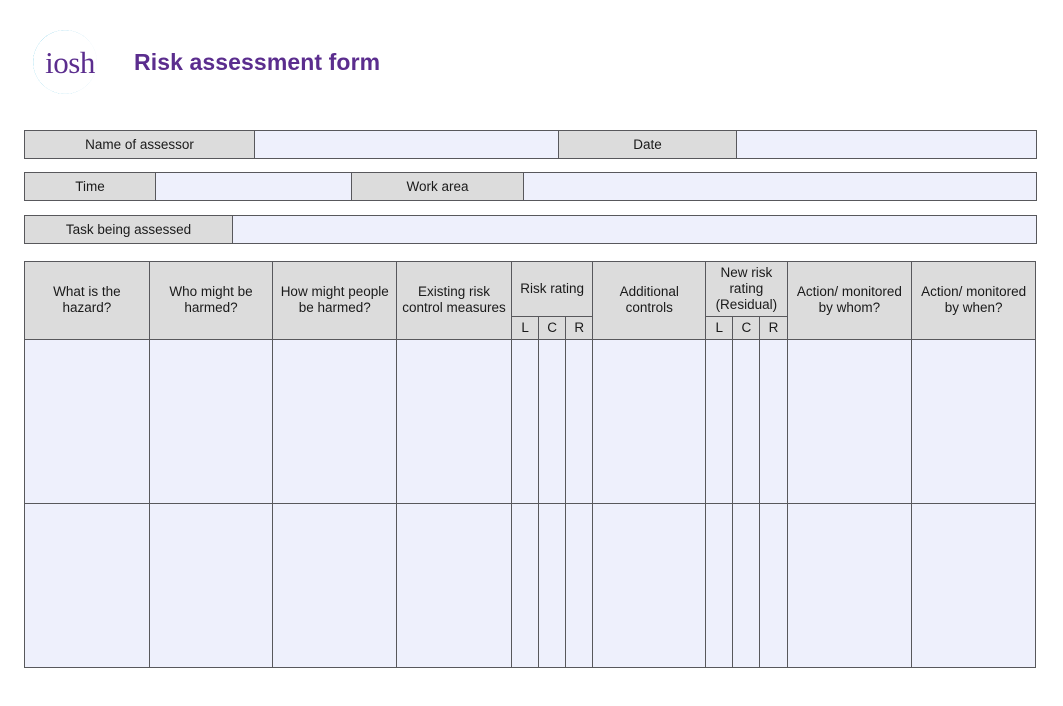 The width and height of the screenshot is (1063, 706). What do you see at coordinates (552, 289) in the screenshot?
I see `col-header-risk-rating: Risk rating` at bounding box center [552, 289].